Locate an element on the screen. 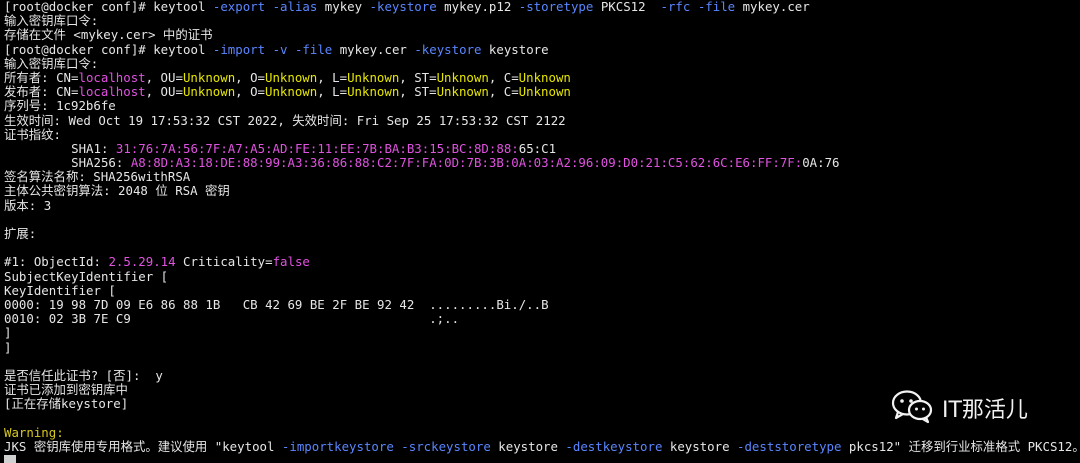 This screenshot has width=1080, height=463. terminal-text: KeyIdentifier [ is located at coordinates (60, 290).